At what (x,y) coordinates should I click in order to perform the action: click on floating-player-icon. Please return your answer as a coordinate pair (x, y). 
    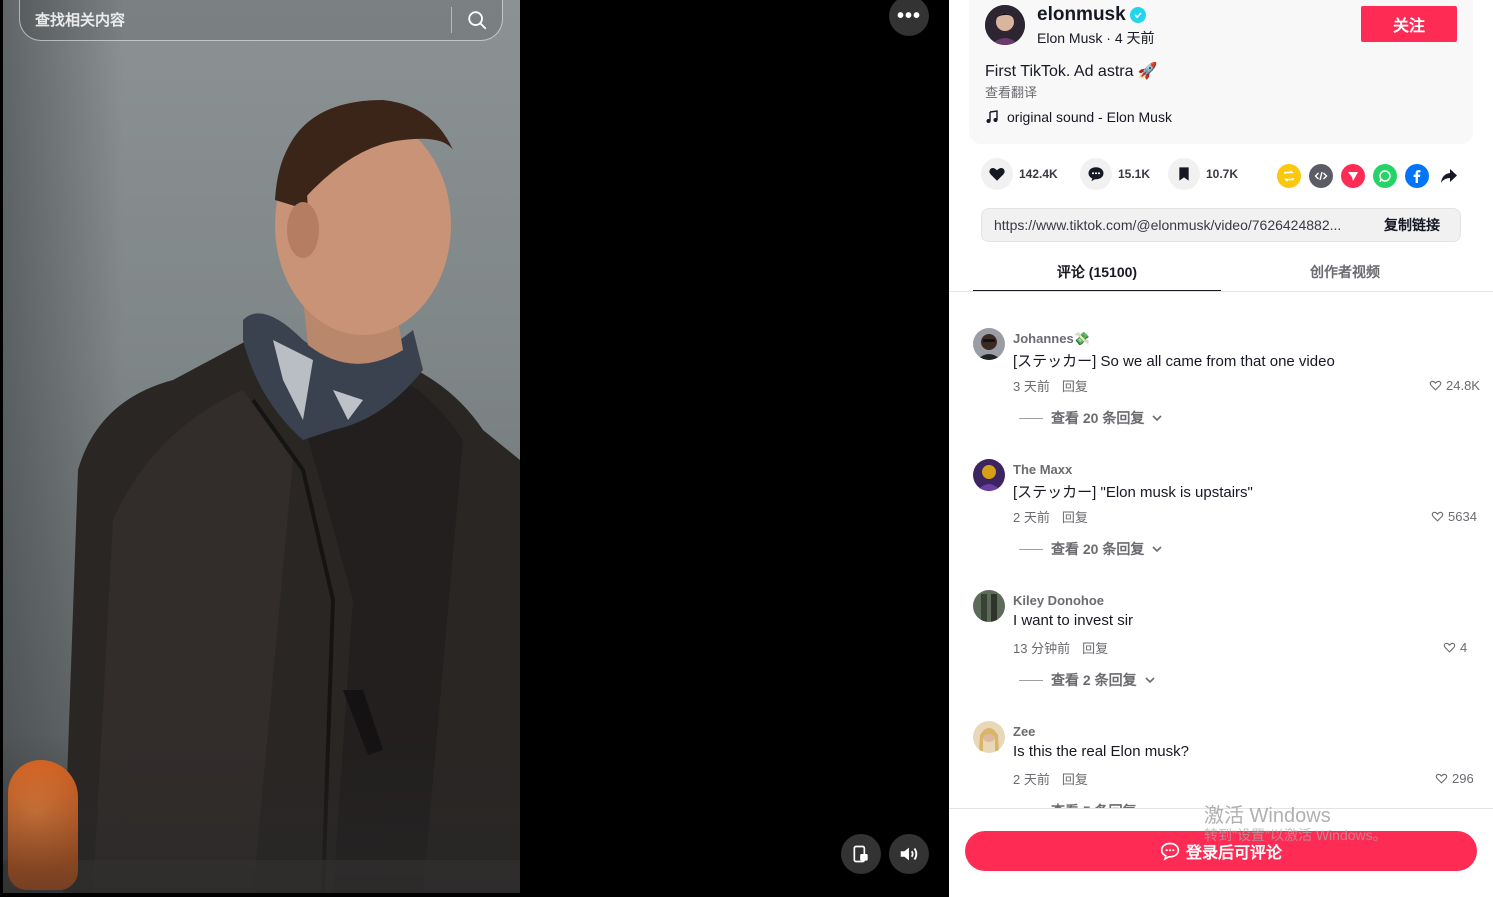
    Looking at the image, I should click on (860, 854).